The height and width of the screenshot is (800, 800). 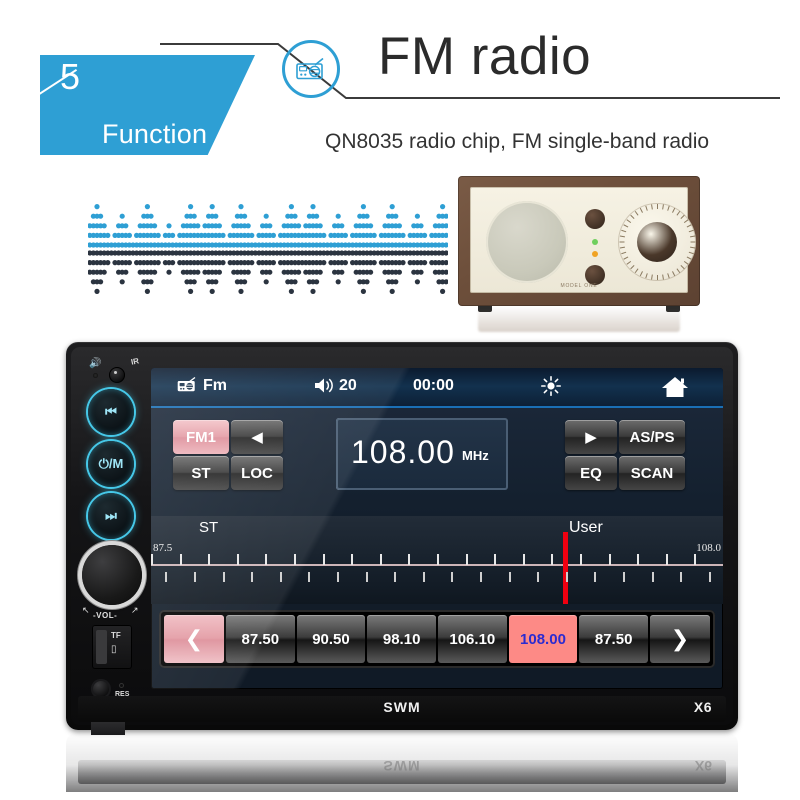 What do you see at coordinates (565, 568) in the screenshot?
I see `tuning-marker` at bounding box center [565, 568].